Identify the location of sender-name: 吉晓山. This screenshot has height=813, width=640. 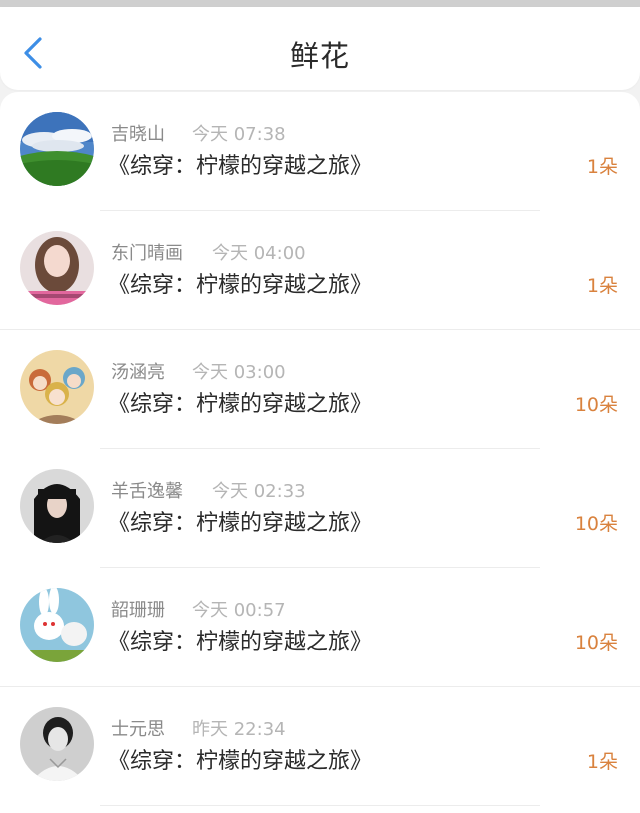
(138, 134).